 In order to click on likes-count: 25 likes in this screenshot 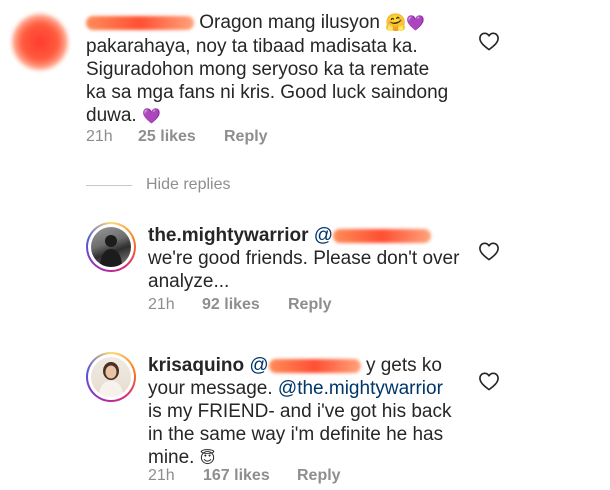, I will do `click(181, 137)`.